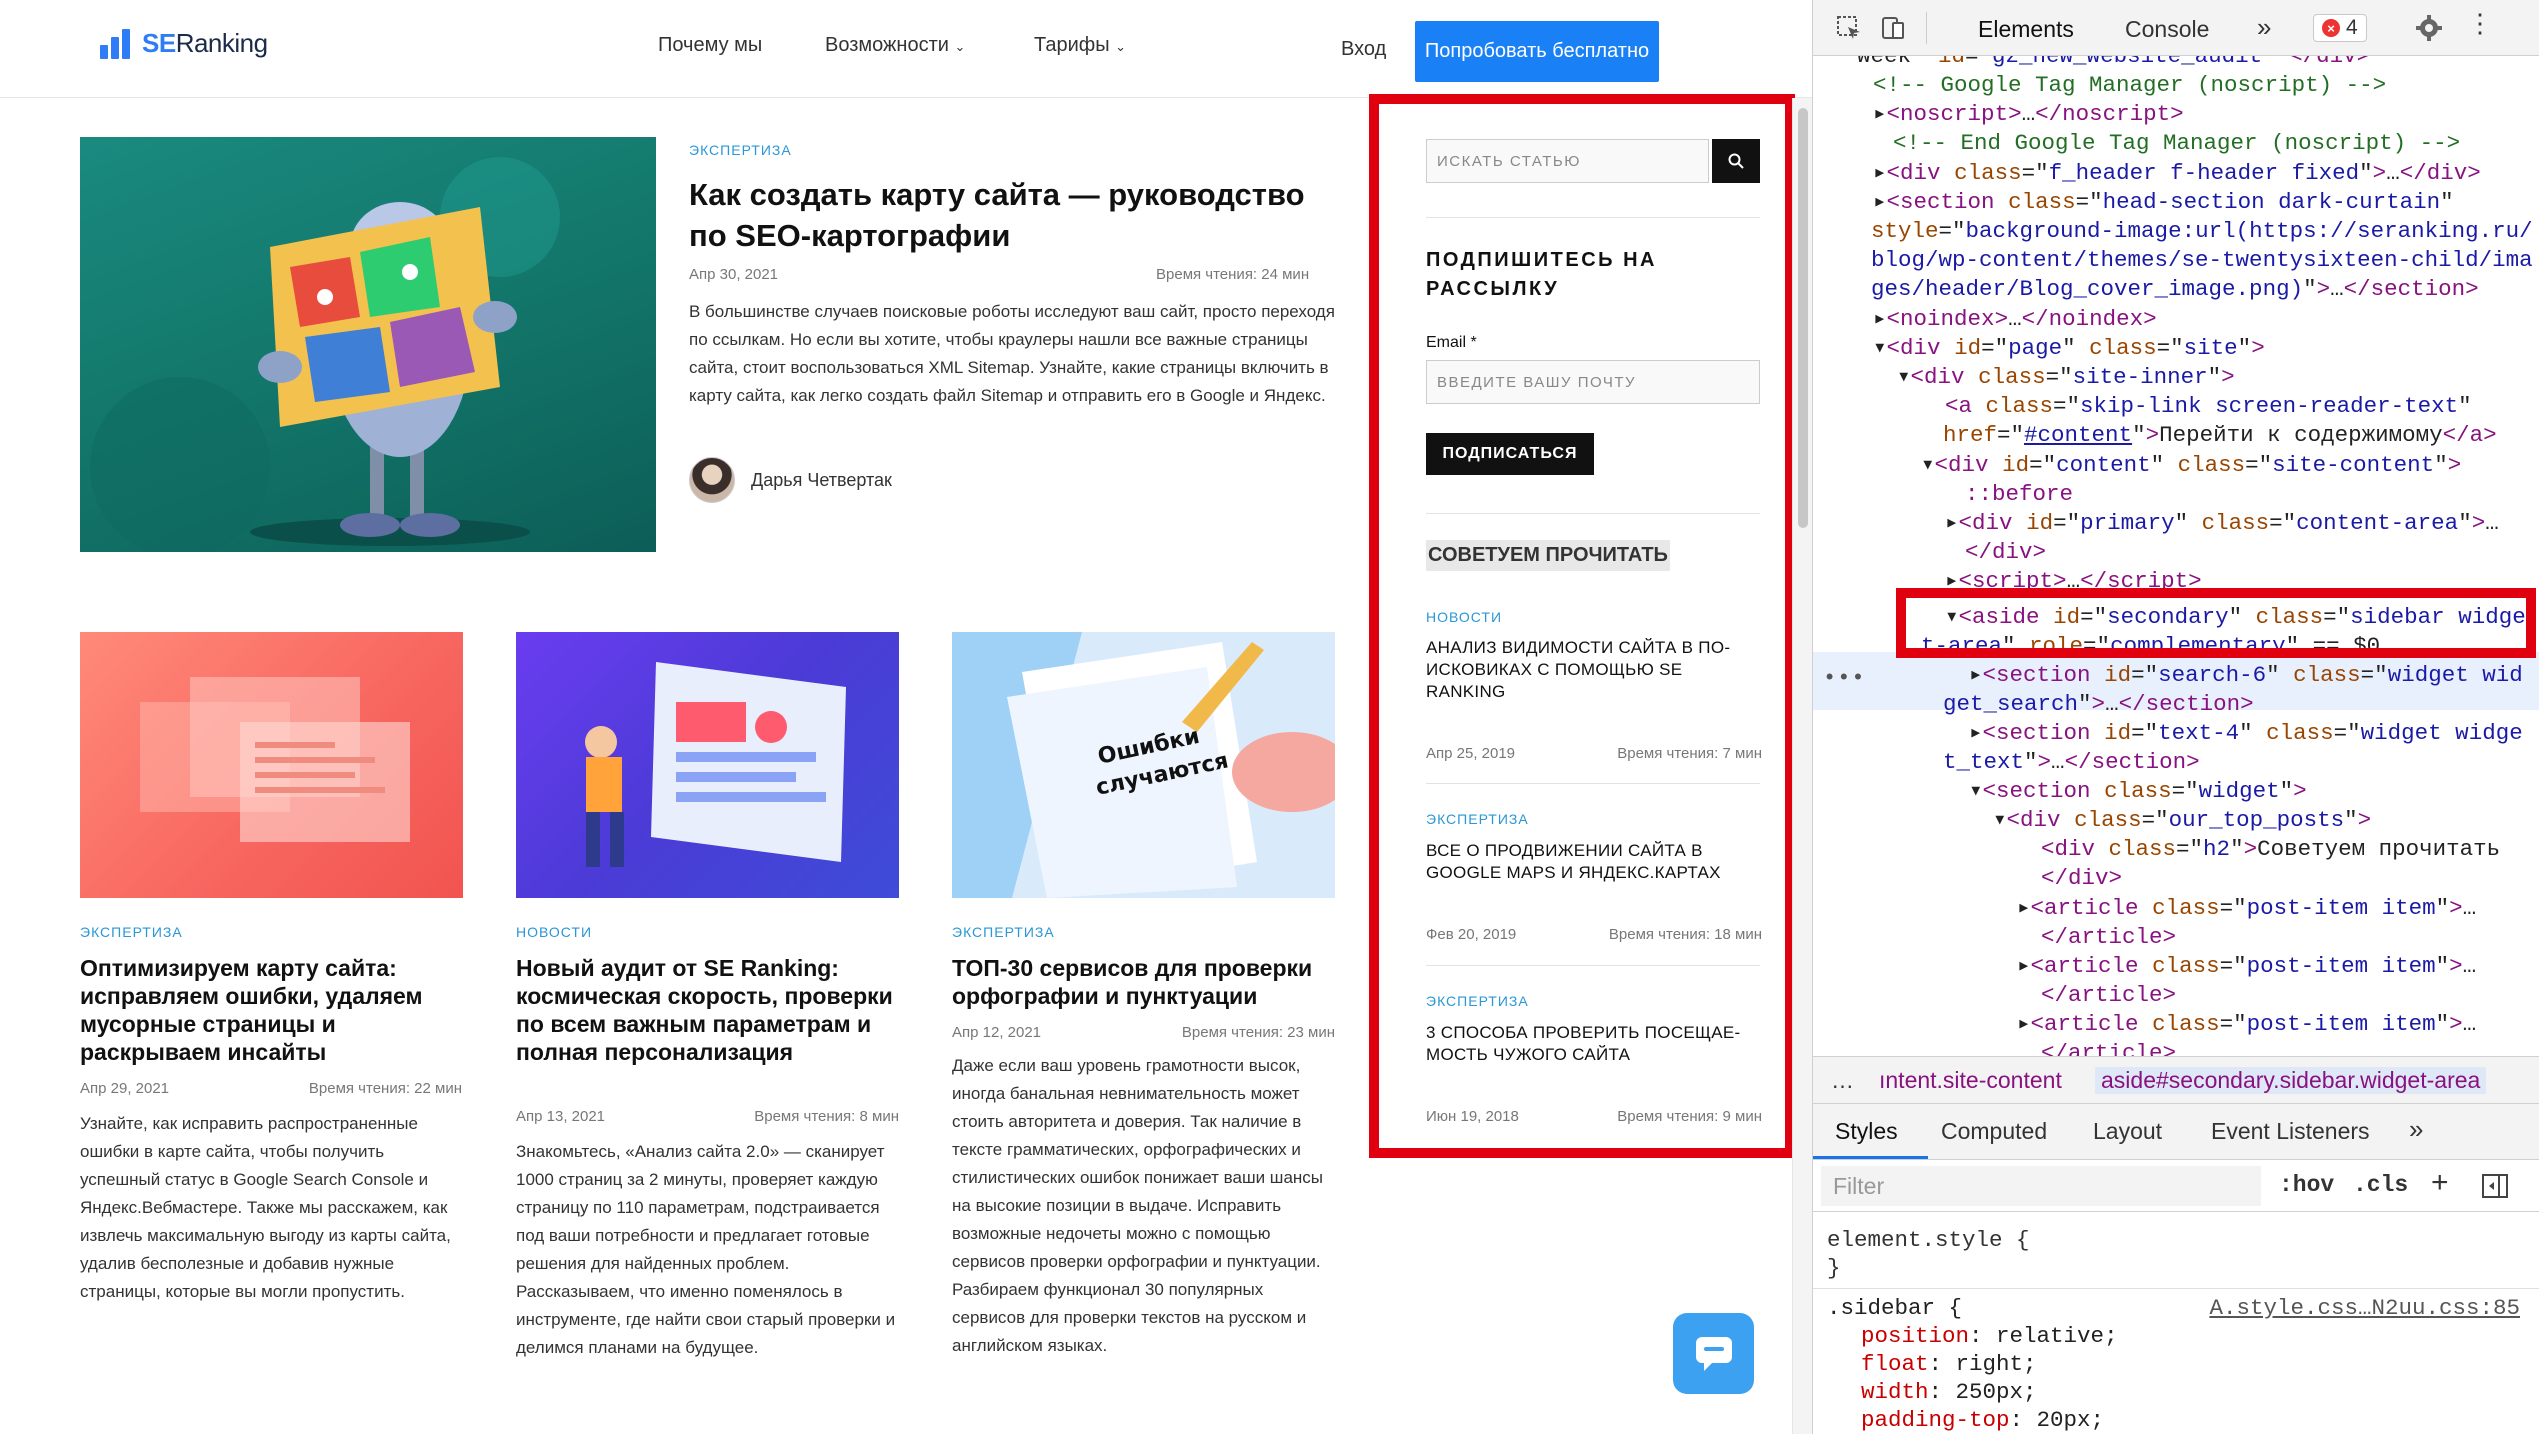 The width and height of the screenshot is (2539, 1434). What do you see at coordinates (2480, 23) in the screenshot?
I see `kebab-menu-icon: ⋮` at bounding box center [2480, 23].